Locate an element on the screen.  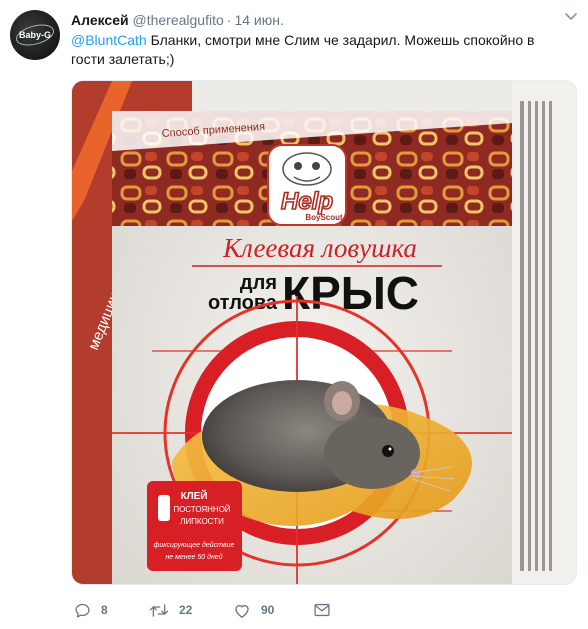
badge-line-3: ЛИПКОСТИ is located at coordinates (202, 521).